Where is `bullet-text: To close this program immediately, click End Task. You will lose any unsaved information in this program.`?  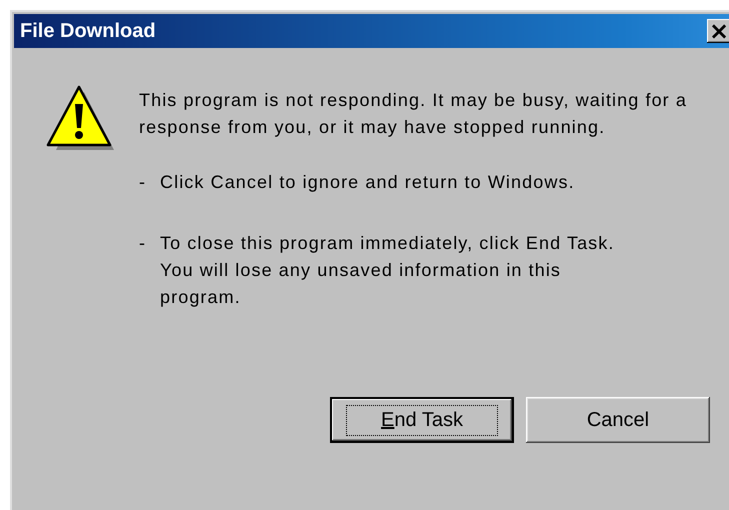
bullet-text: To close this program immediately, click End Task. You will lose any unsaved information in this program. is located at coordinates (388, 270).